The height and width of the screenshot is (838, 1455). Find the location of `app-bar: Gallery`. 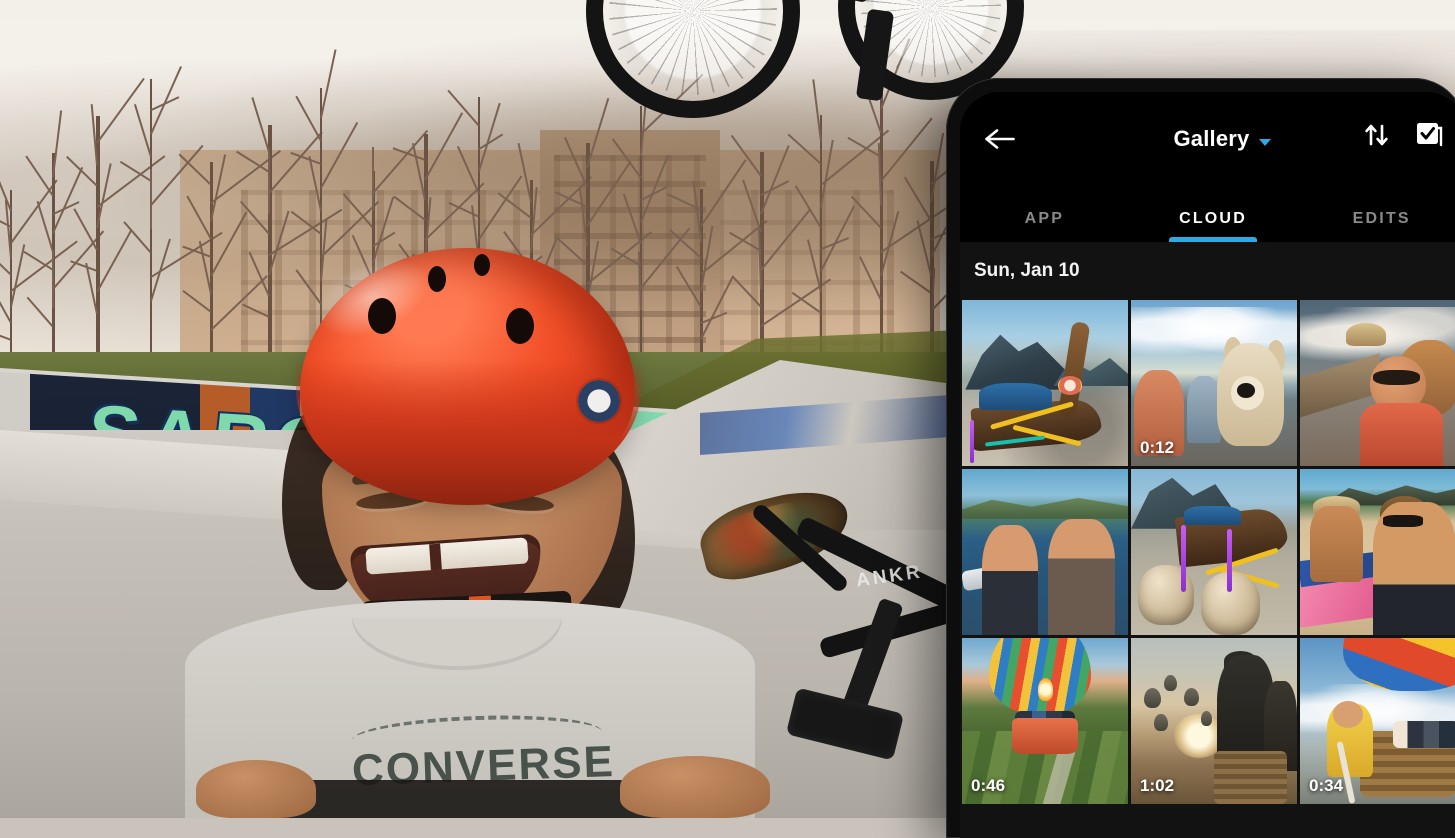

app-bar: Gallery is located at coordinates (1207, 138).